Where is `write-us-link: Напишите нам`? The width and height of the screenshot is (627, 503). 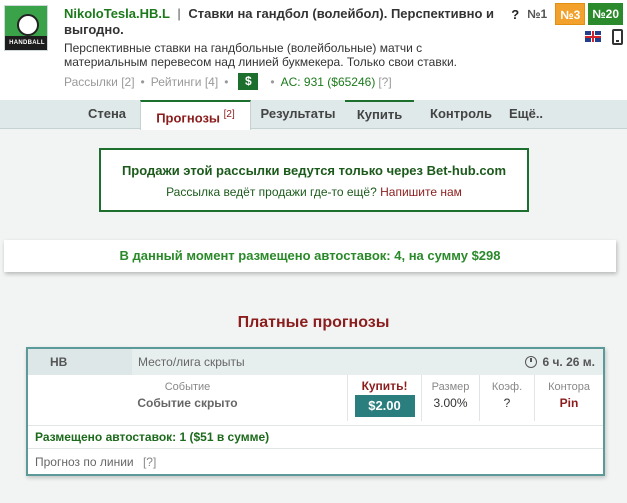 write-us-link: Напишите нам is located at coordinates (421, 192).